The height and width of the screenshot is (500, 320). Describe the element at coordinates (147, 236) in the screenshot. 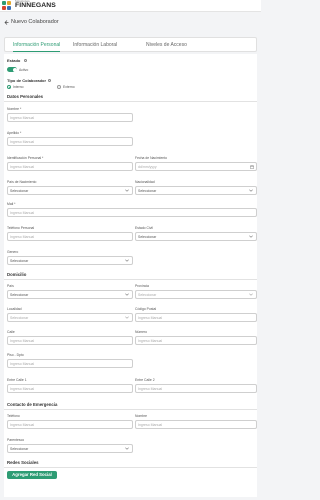

I see `estado-civil-value: Seleccionar` at that location.